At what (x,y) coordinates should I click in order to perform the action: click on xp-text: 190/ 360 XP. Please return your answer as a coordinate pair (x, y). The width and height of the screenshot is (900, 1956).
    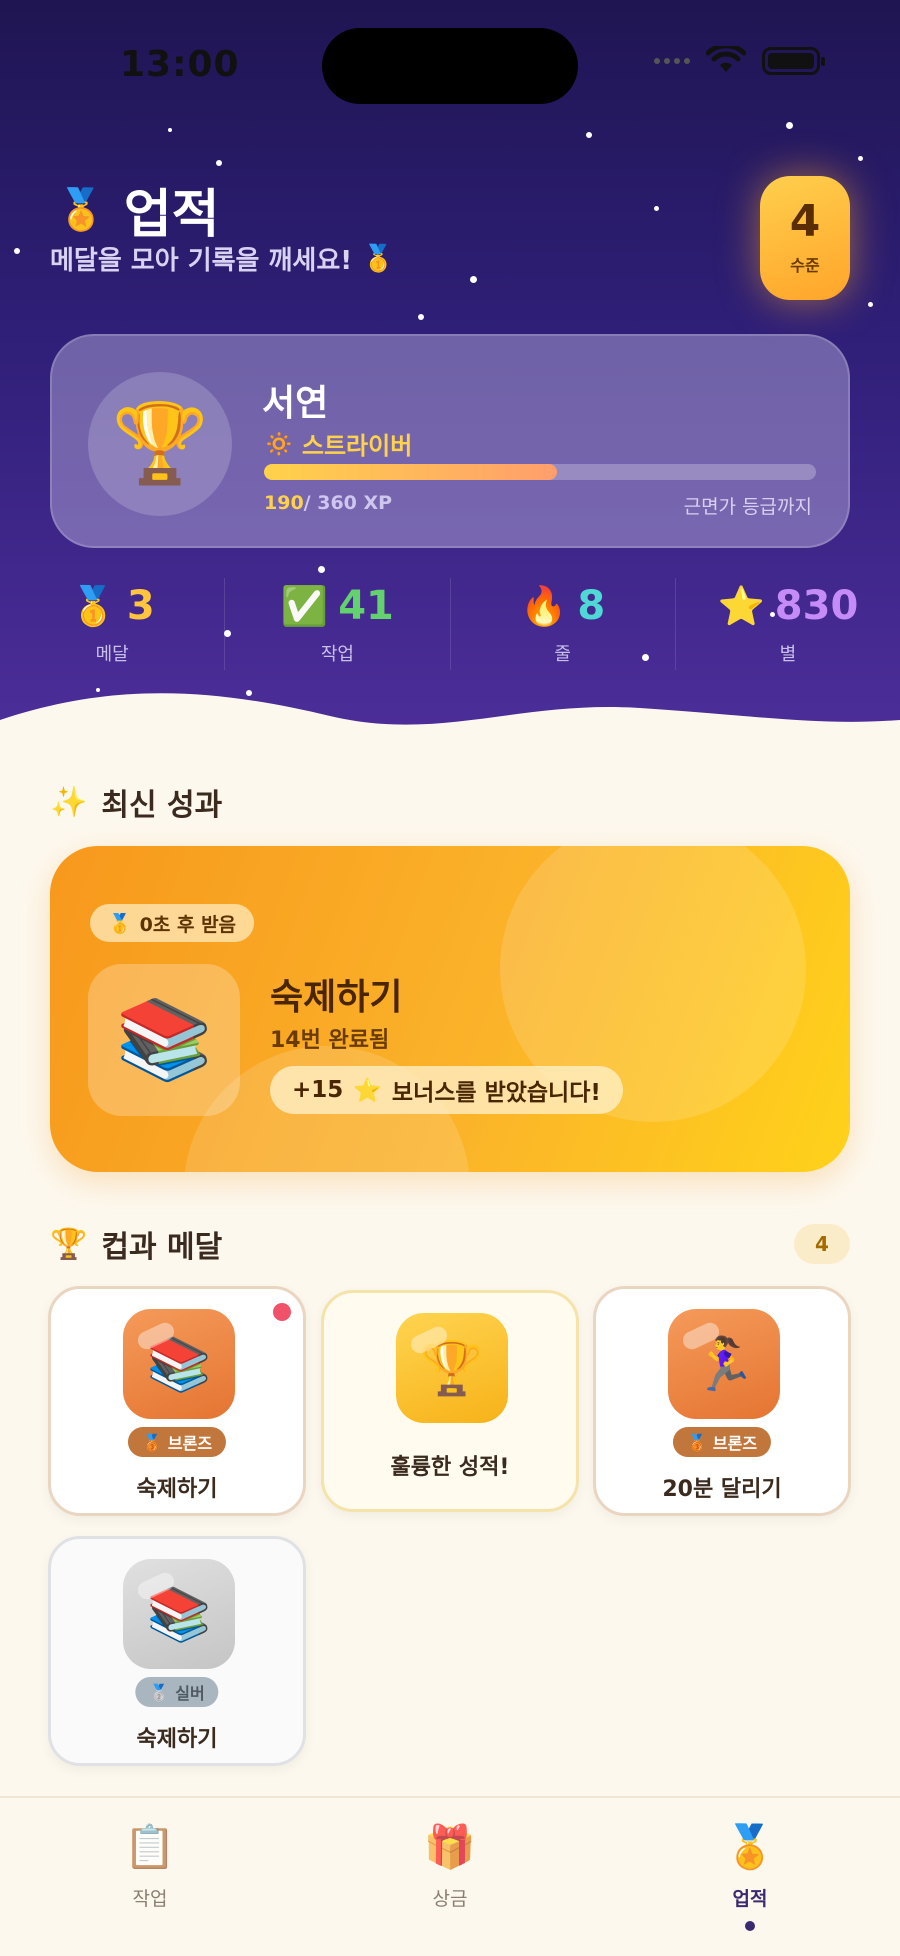
    Looking at the image, I should click on (328, 503).